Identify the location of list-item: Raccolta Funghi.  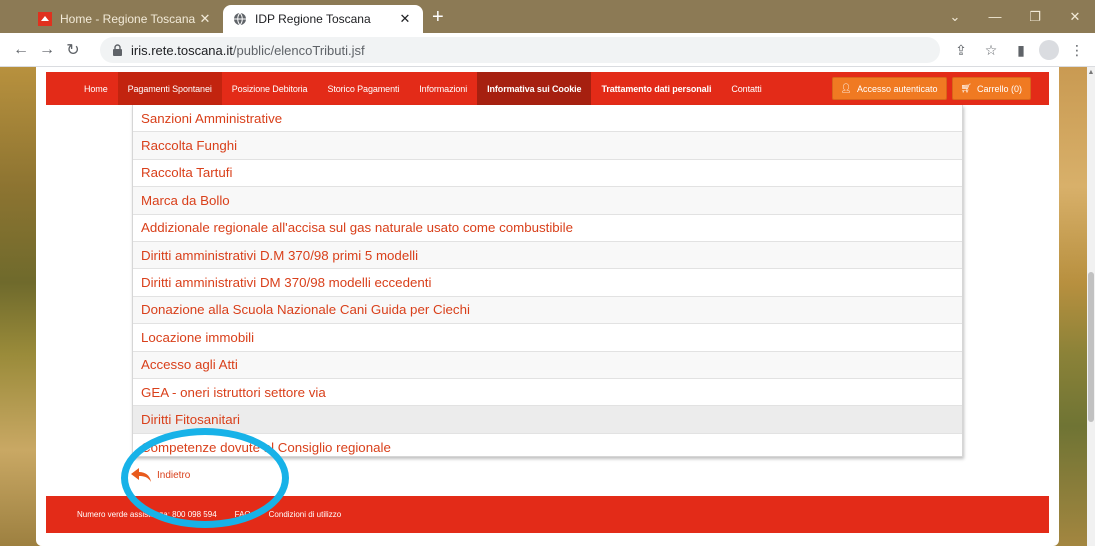
(547, 146).